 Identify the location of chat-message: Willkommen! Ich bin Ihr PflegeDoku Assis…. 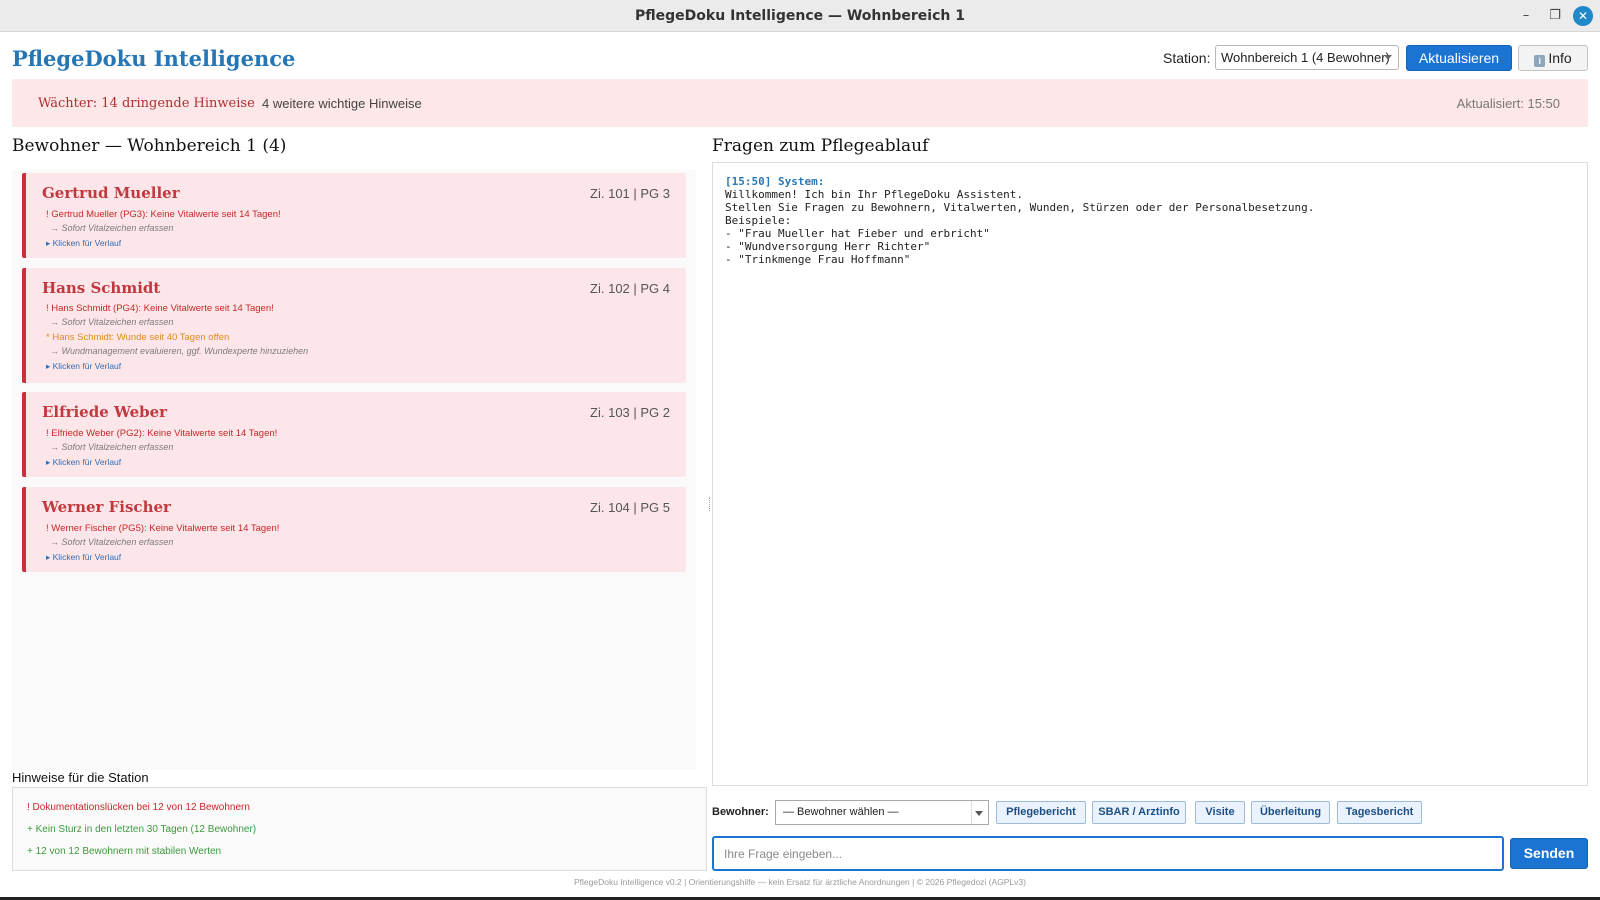
(1020, 227).